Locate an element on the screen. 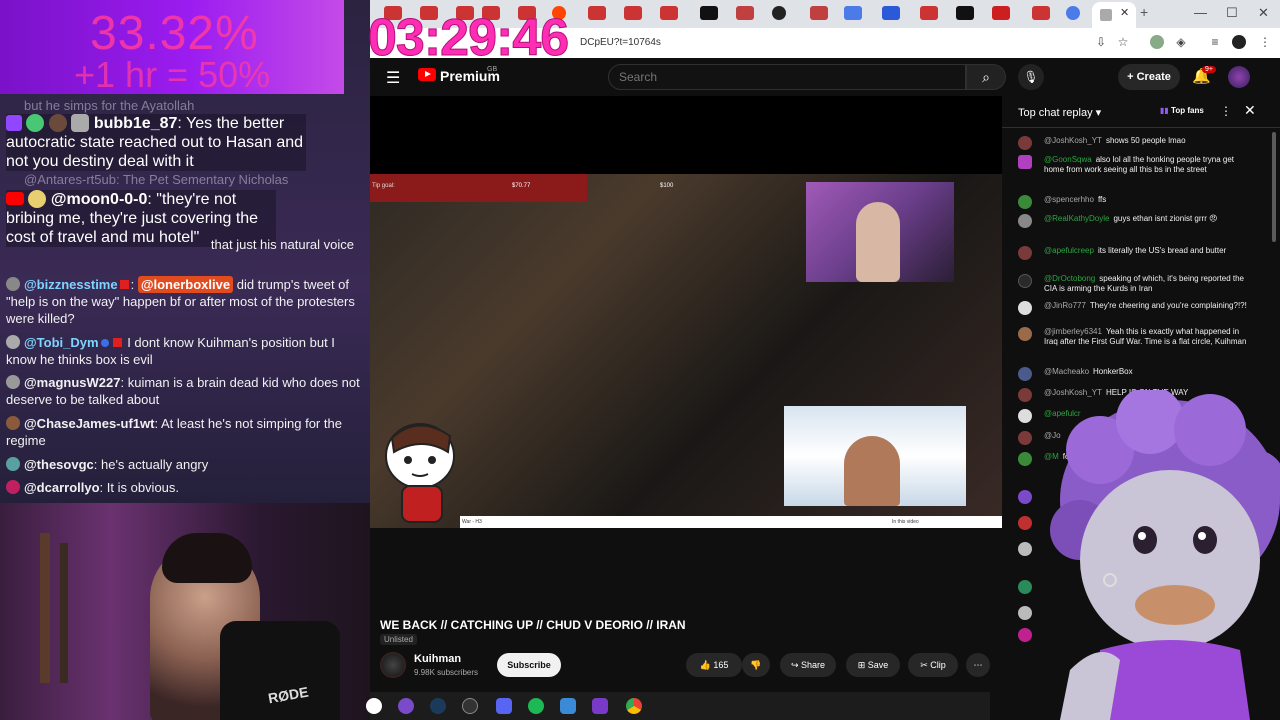 Image resolution: width=1280 pixels, height=720 pixels. chat-header: Top chat replay ▾ ▮▮ Top fans ⋮ ✕ is located at coordinates (1141, 112).